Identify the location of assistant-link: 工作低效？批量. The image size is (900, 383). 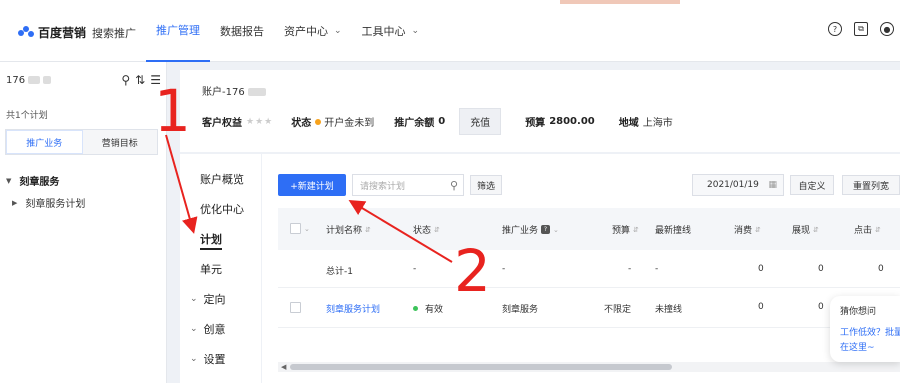
(870, 331).